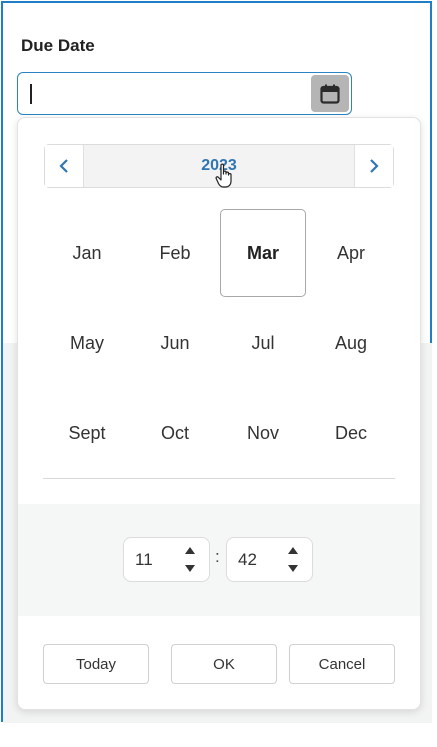 The image size is (437, 747). Describe the element at coordinates (175, 253) in the screenshot. I see `month-feb: Feb` at that location.